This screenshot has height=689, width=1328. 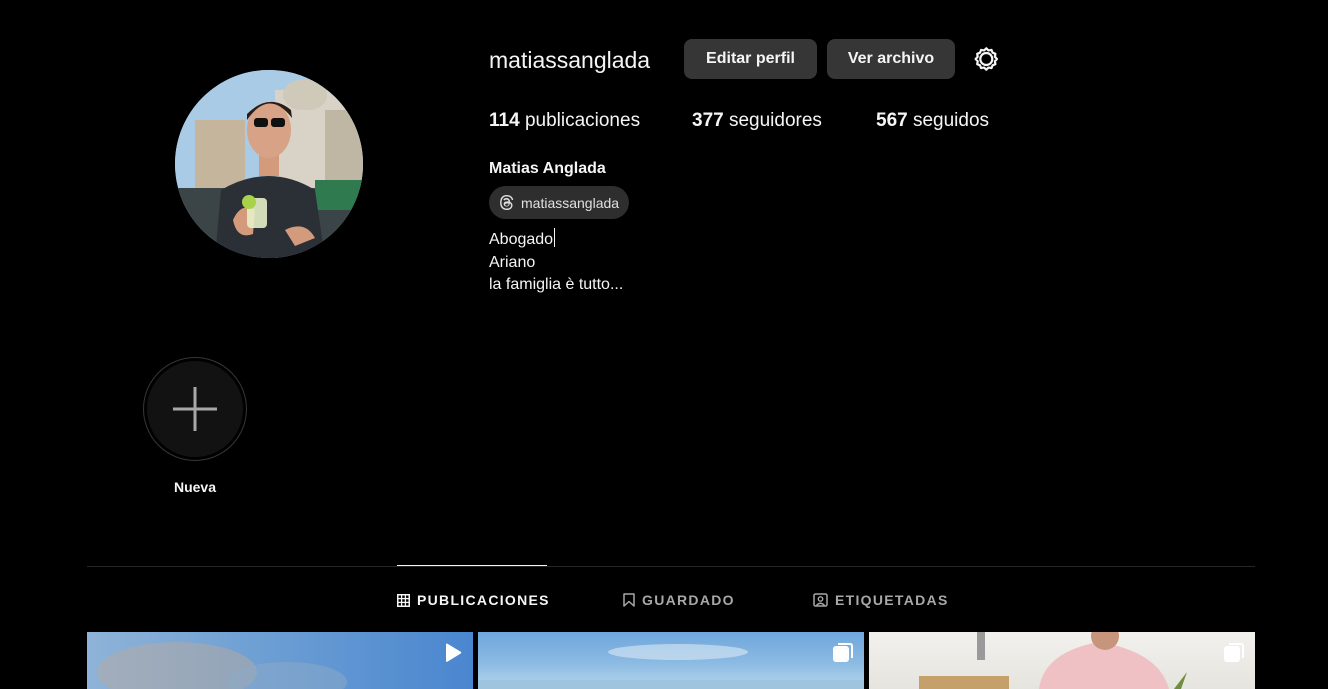 I want to click on tagged-icon, so click(x=820, y=600).